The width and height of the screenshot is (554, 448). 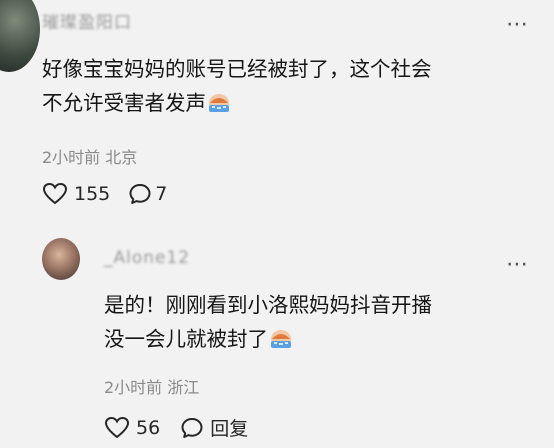 What do you see at coordinates (229, 429) in the screenshot?
I see `reply-label: 回复` at bounding box center [229, 429].